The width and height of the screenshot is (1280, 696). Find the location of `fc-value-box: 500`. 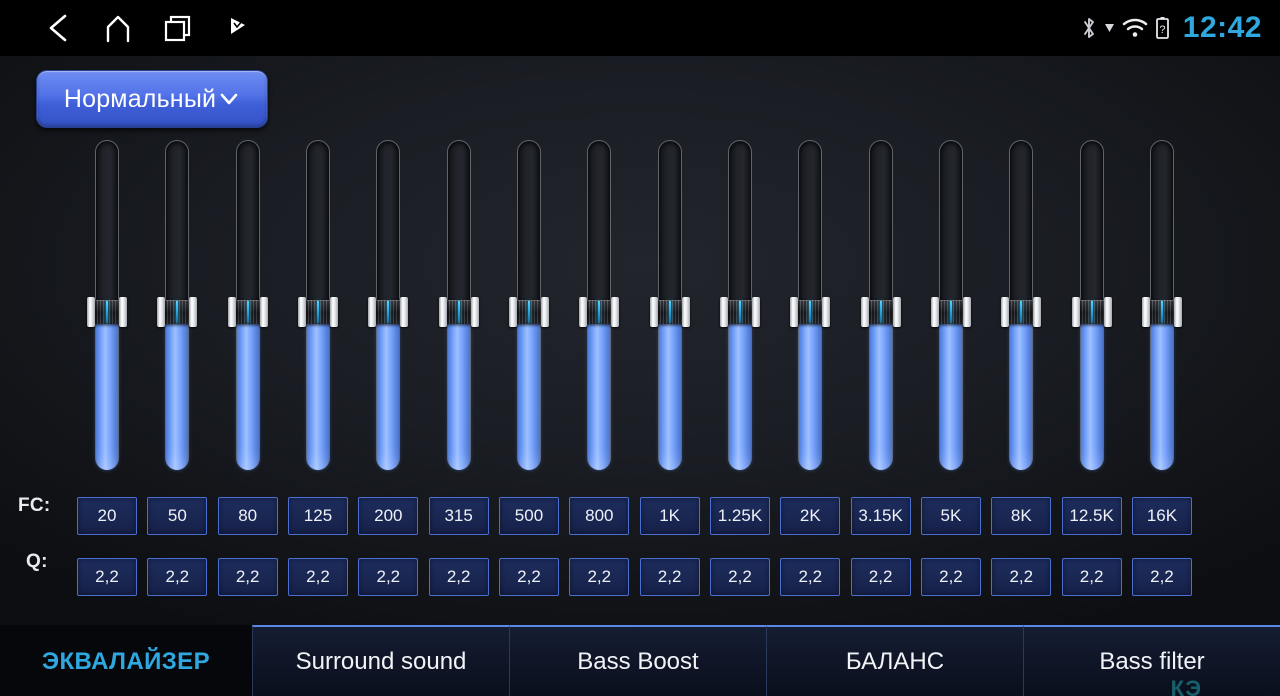

fc-value-box: 500 is located at coordinates (528, 516).